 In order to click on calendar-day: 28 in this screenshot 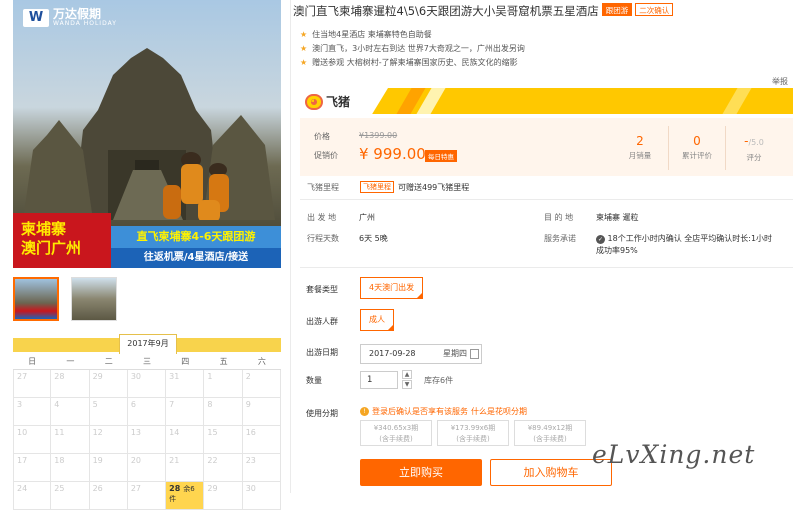, I will do `click(70, 384)`.